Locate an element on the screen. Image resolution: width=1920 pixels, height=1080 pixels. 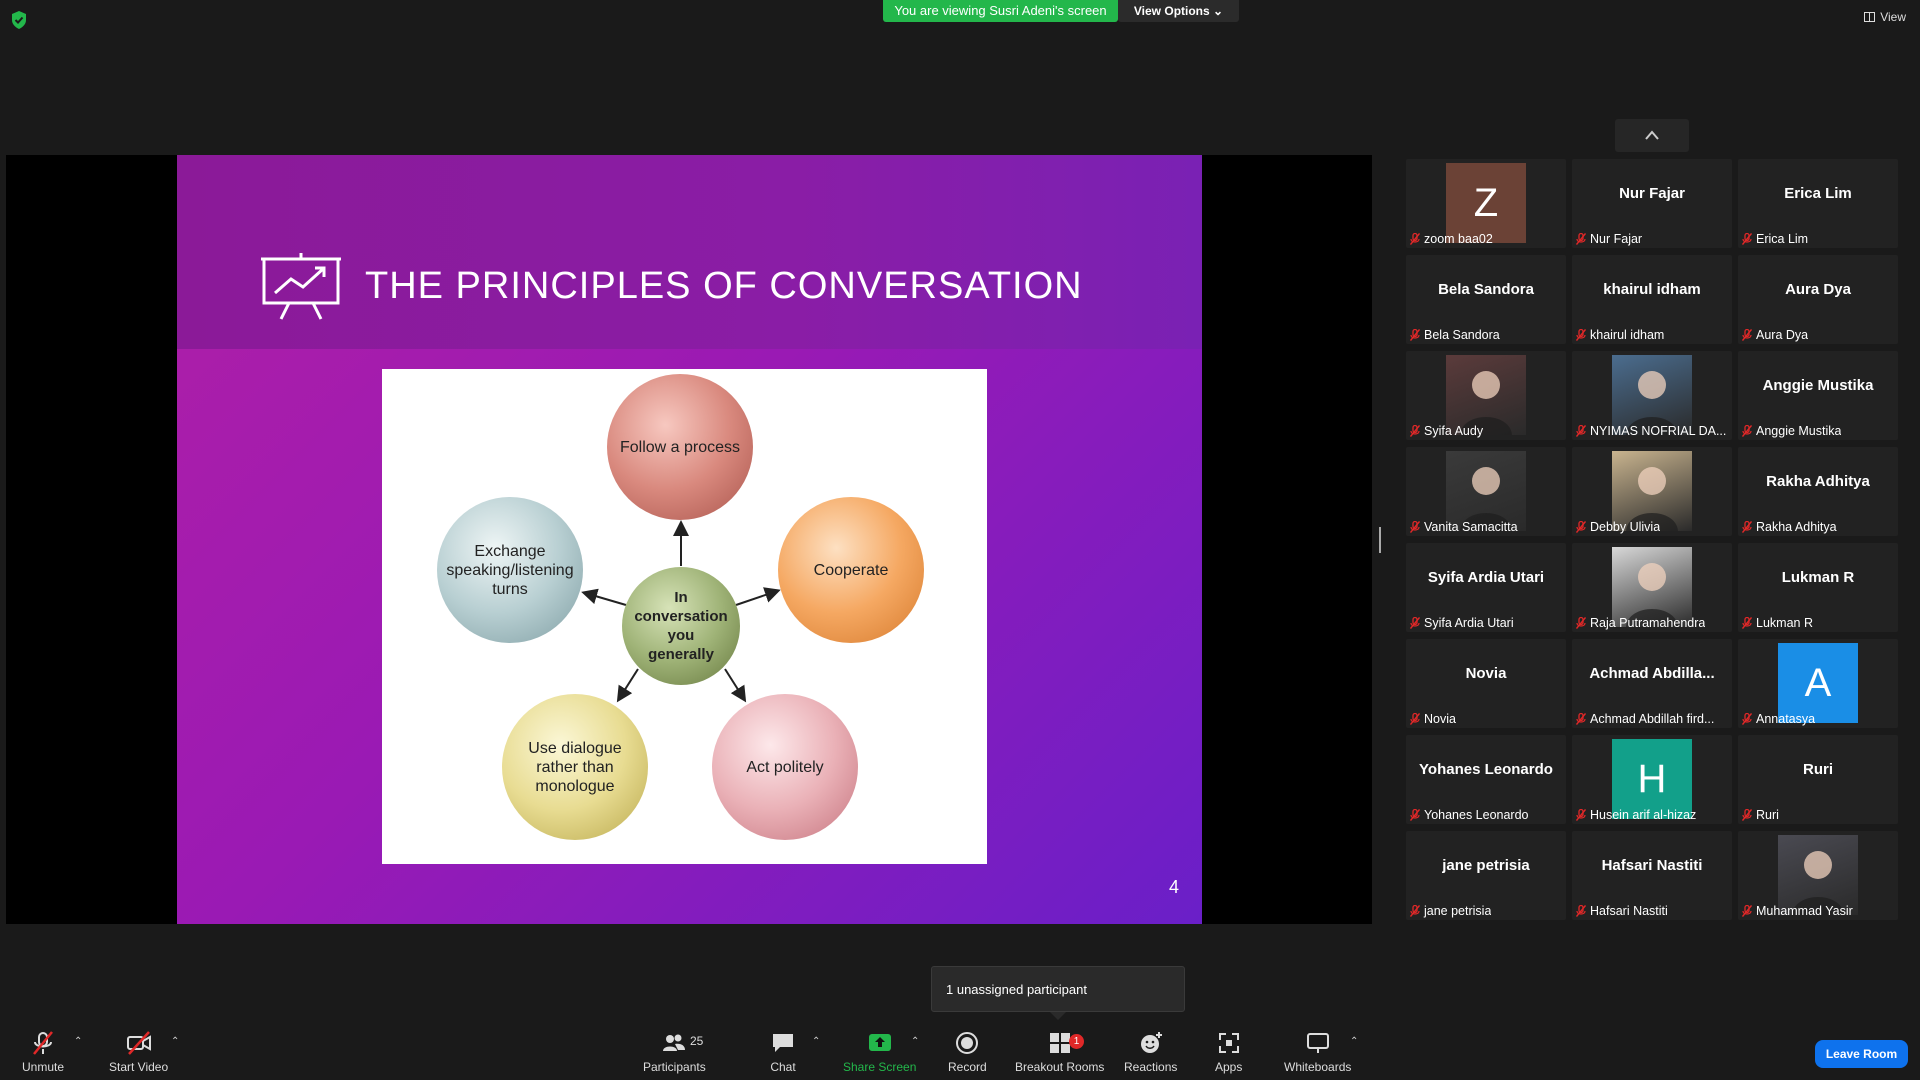
chat-label: Chat is located at coordinates (783, 1067).